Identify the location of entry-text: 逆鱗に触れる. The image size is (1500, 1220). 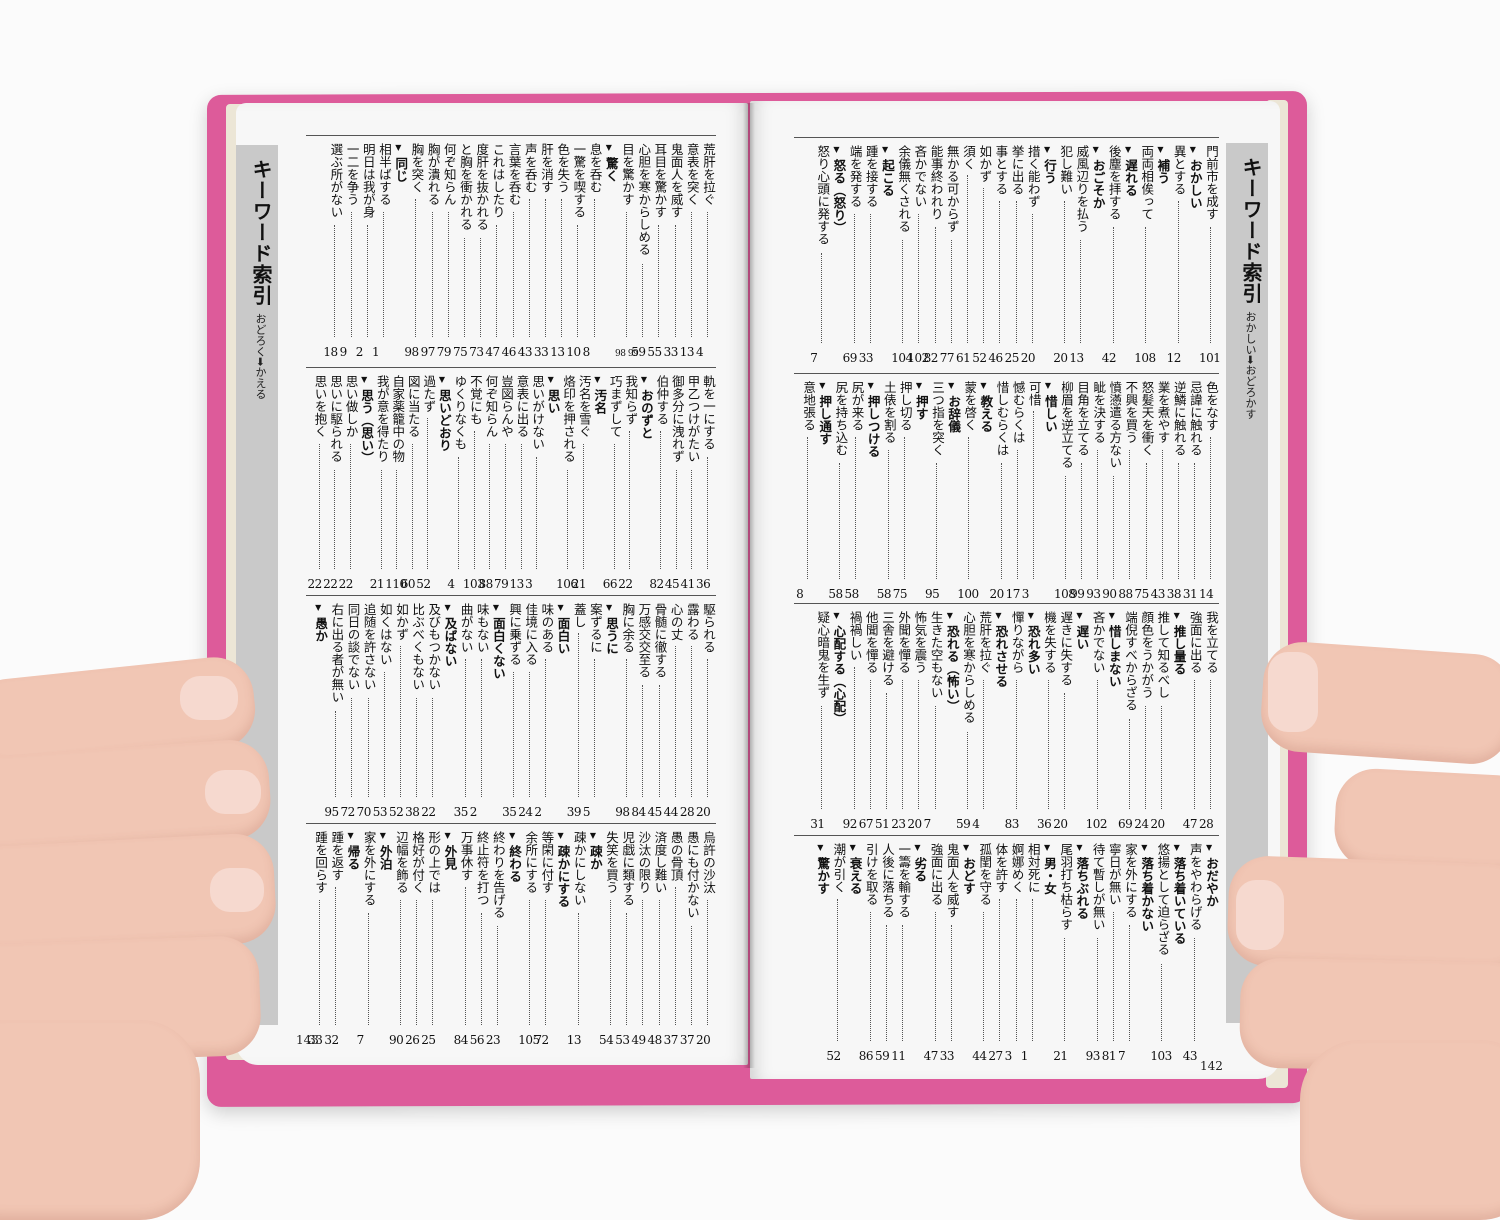
(1179, 418).